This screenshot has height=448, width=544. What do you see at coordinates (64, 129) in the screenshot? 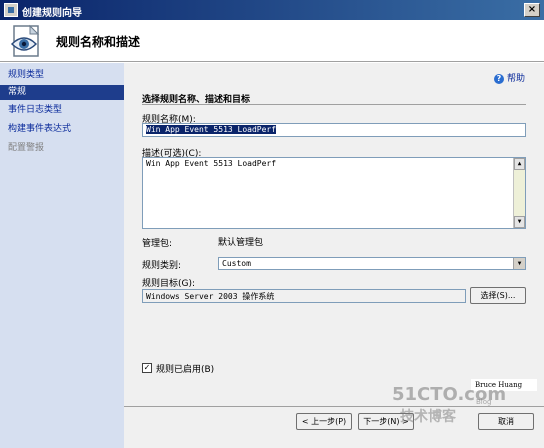
I see `sidebar-item-build-expression: 构建事件表达式` at bounding box center [64, 129].